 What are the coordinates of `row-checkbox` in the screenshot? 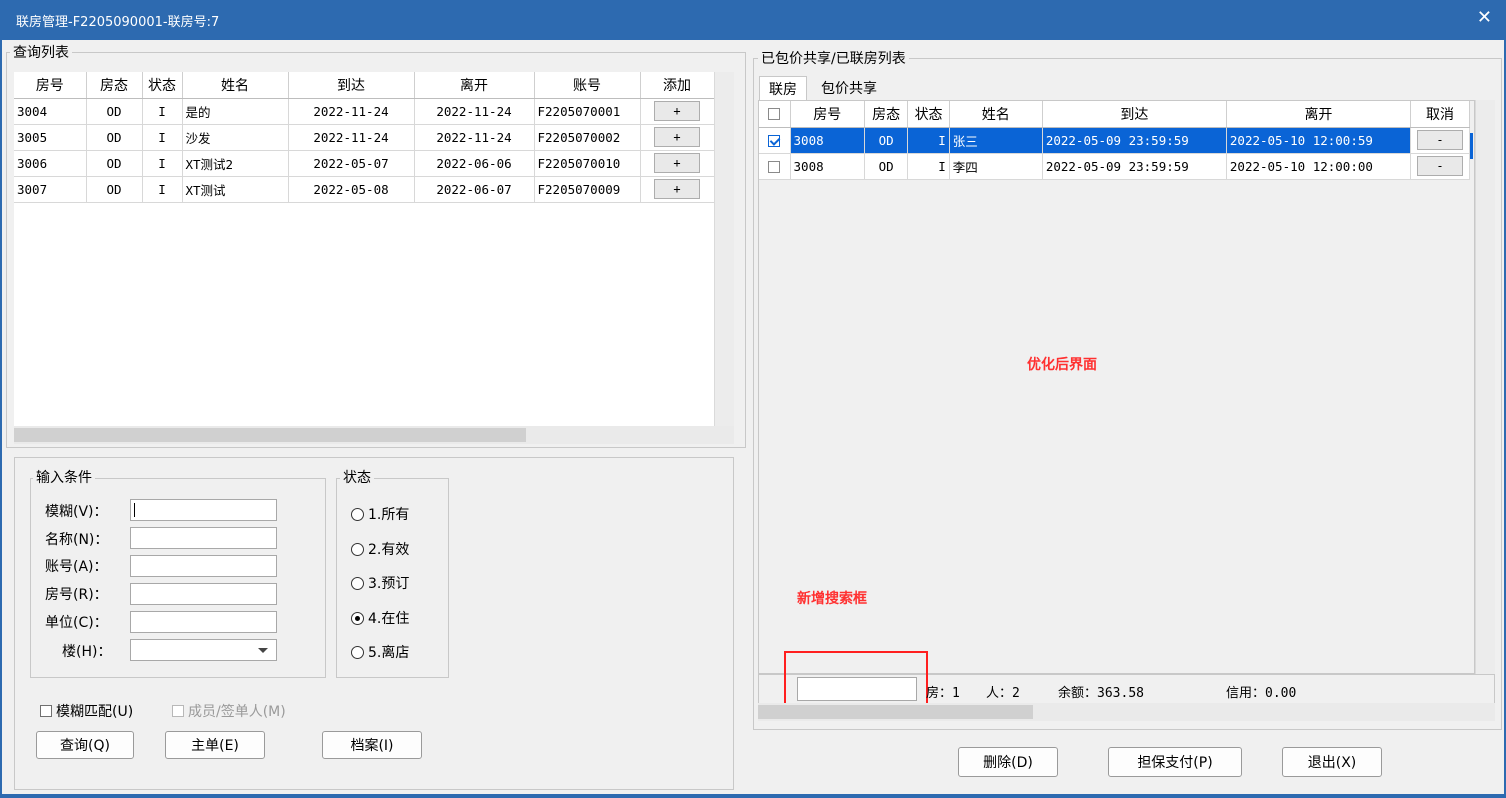 It's located at (774, 166).